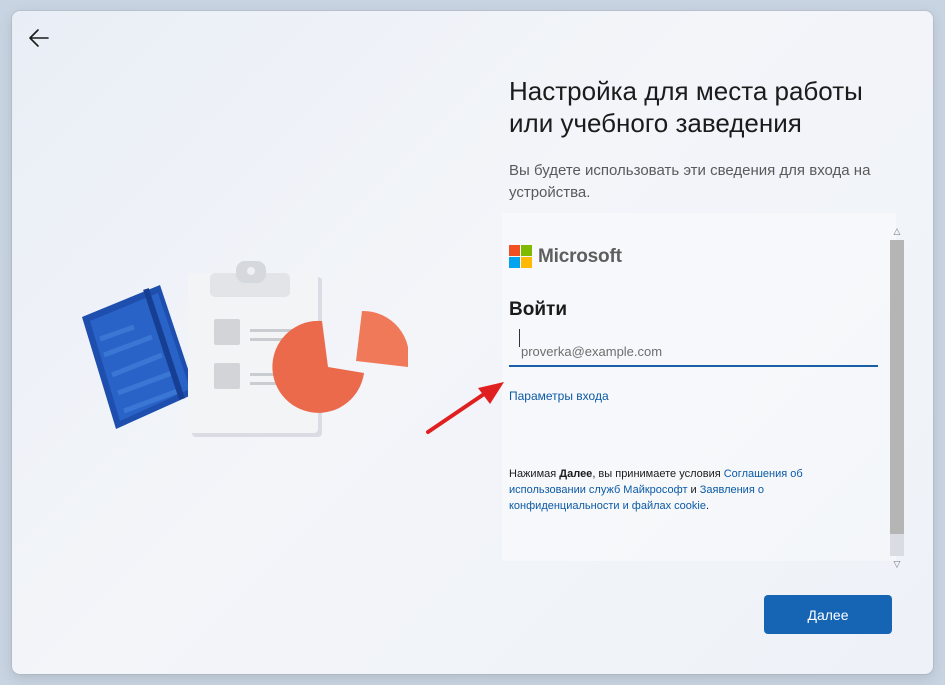  Describe the element at coordinates (707, 506) in the screenshot. I see `terms-end: .` at that location.